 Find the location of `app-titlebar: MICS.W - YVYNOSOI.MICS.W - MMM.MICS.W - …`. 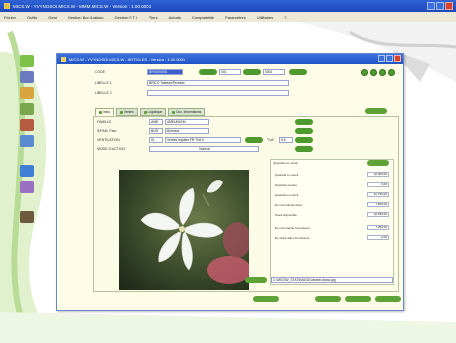

app-titlebar: MICS.W - YVYNOSOI.MICS.W - MMM.MICS.W - … is located at coordinates (228, 6).